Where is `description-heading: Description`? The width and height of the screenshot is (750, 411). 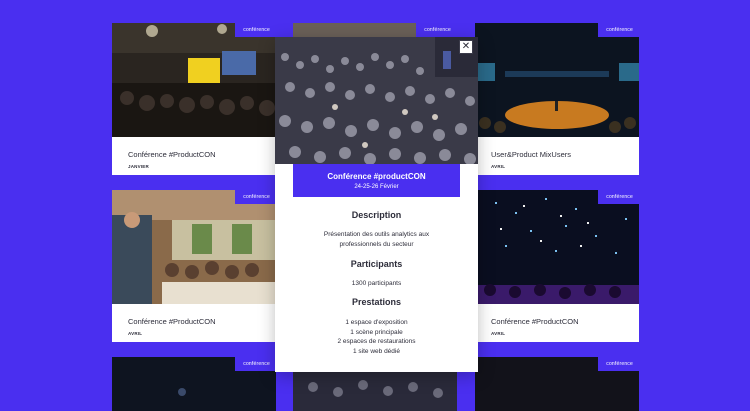
description-heading: Description is located at coordinates (376, 215).